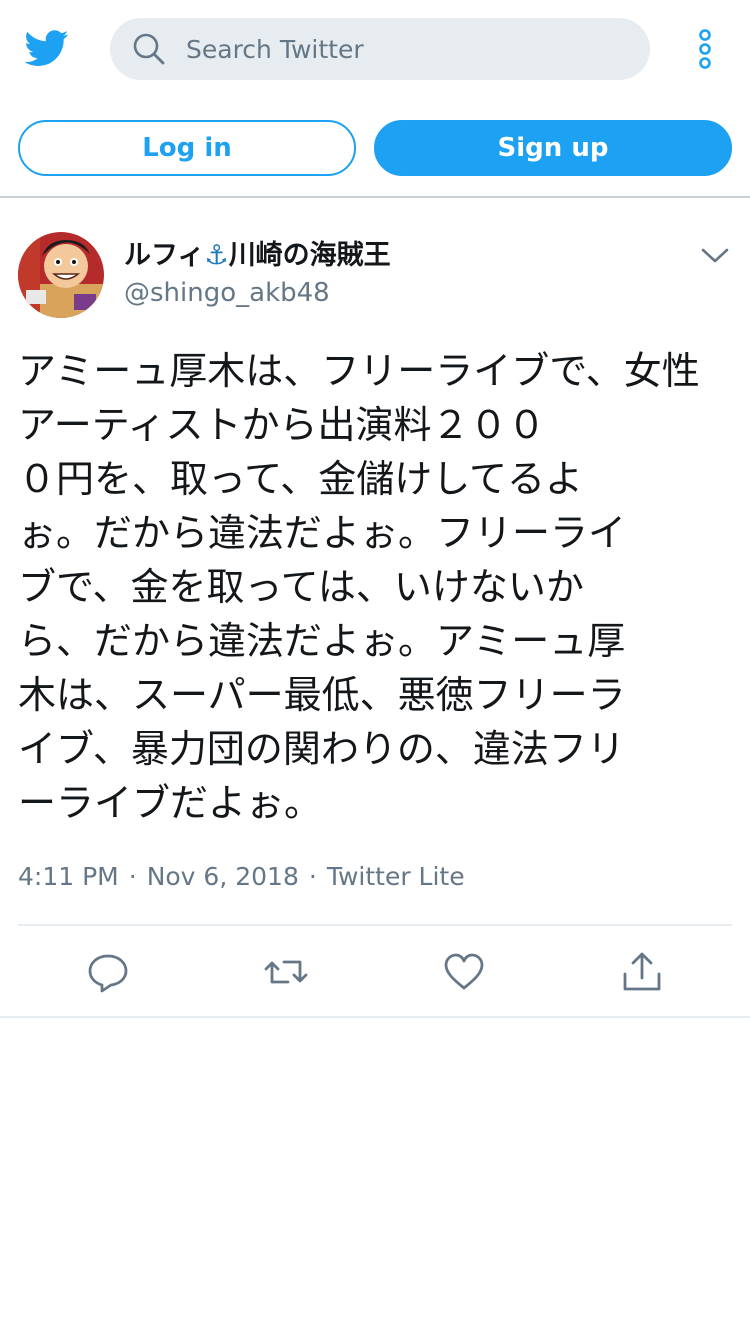 This screenshot has width=750, height=1334. I want to click on bottom-divider, so click(375, 1017).